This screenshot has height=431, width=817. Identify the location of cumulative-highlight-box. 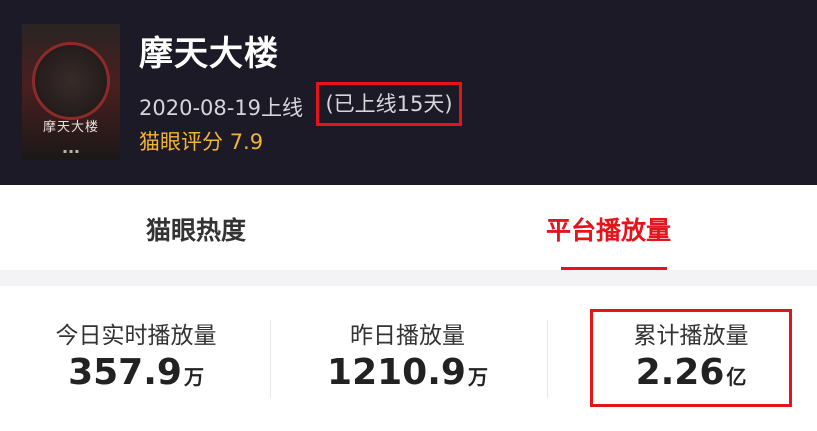
(691, 358).